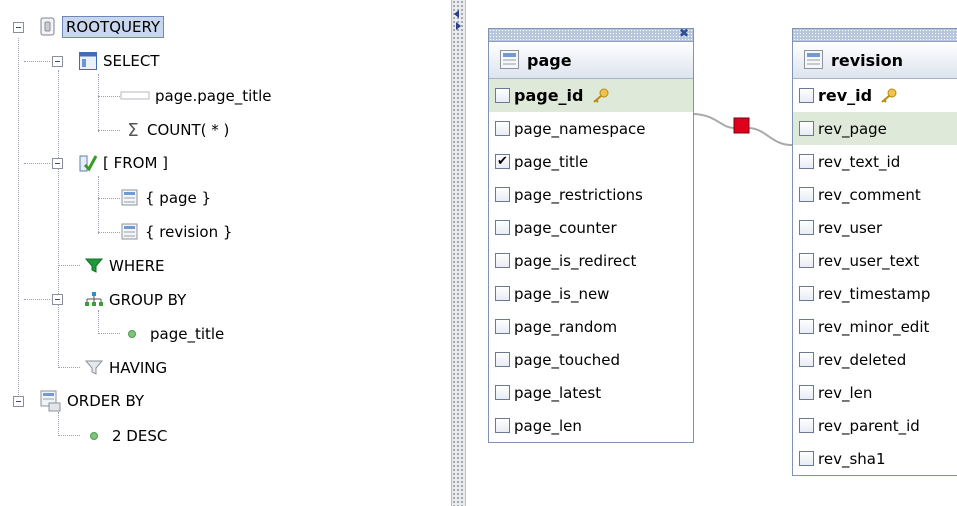 The width and height of the screenshot is (957, 506). I want to click on column-name: page_random, so click(566, 326).